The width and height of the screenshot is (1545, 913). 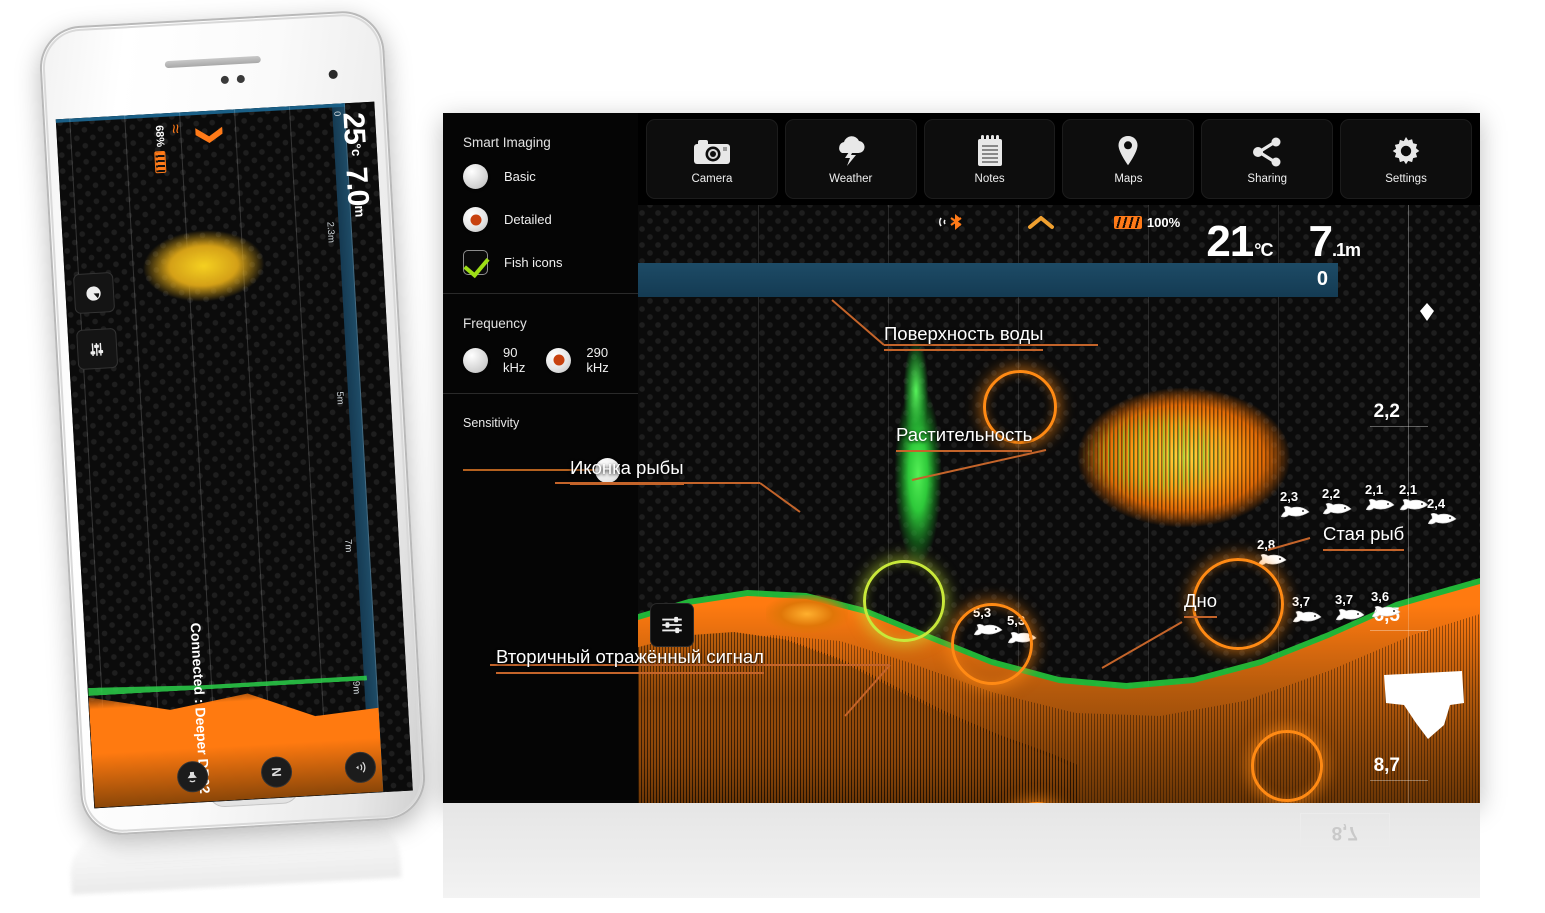 I want to click on sonar-sliders-button, so click(x=672, y=625).